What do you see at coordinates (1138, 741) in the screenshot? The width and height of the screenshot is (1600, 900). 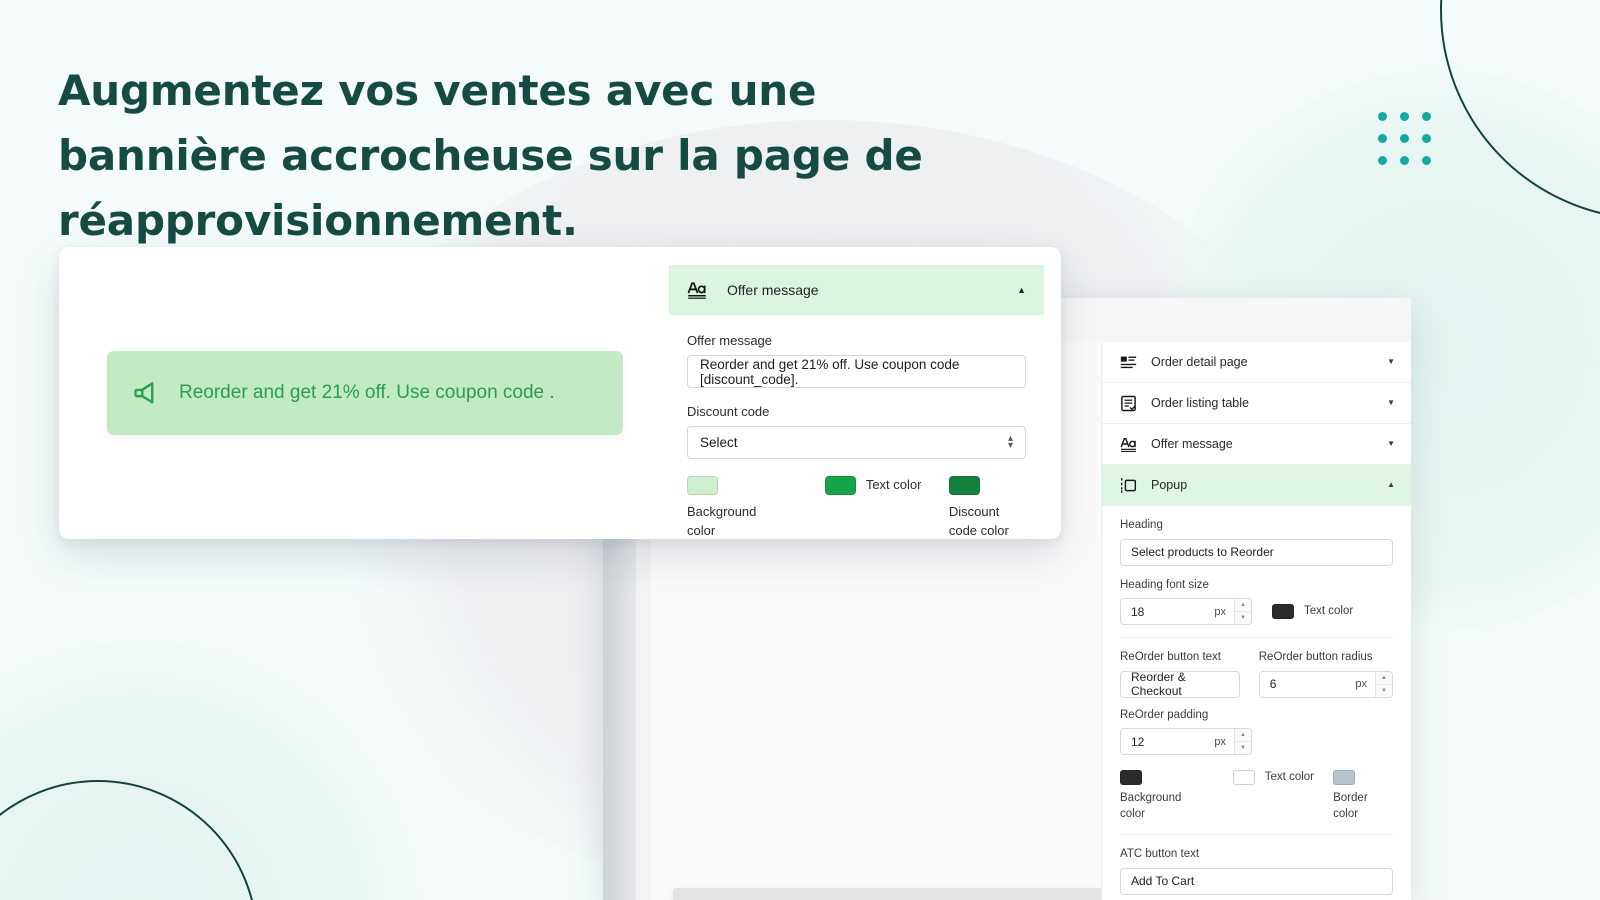 I see `reorder-padding-value: 12` at bounding box center [1138, 741].